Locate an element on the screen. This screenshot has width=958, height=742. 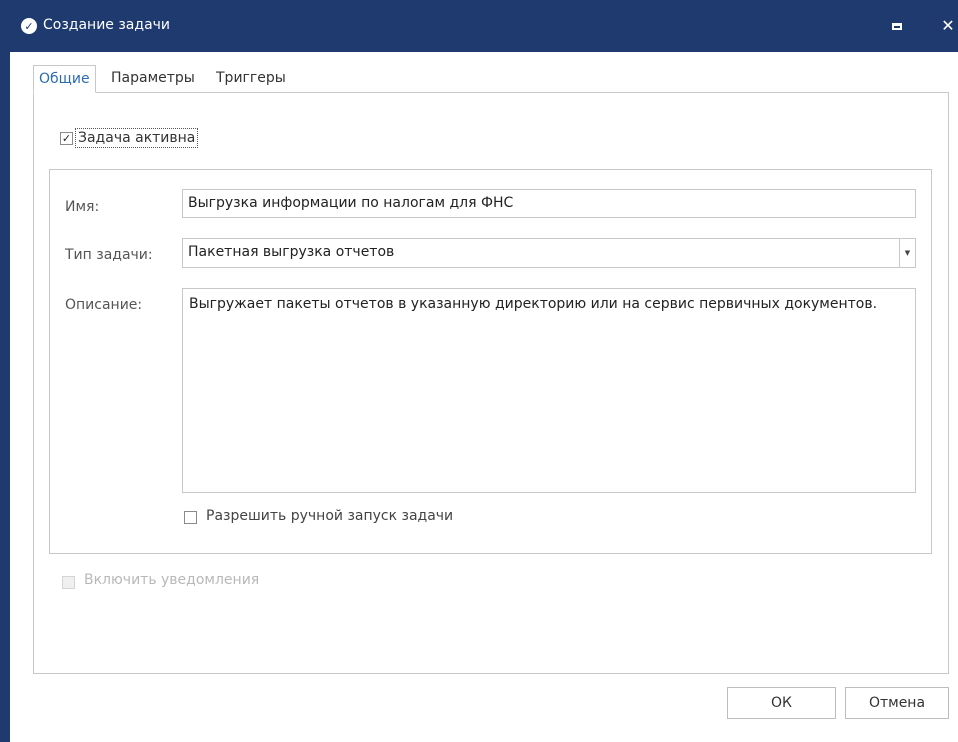
notifications-label: Включить уведомления is located at coordinates (171, 580).